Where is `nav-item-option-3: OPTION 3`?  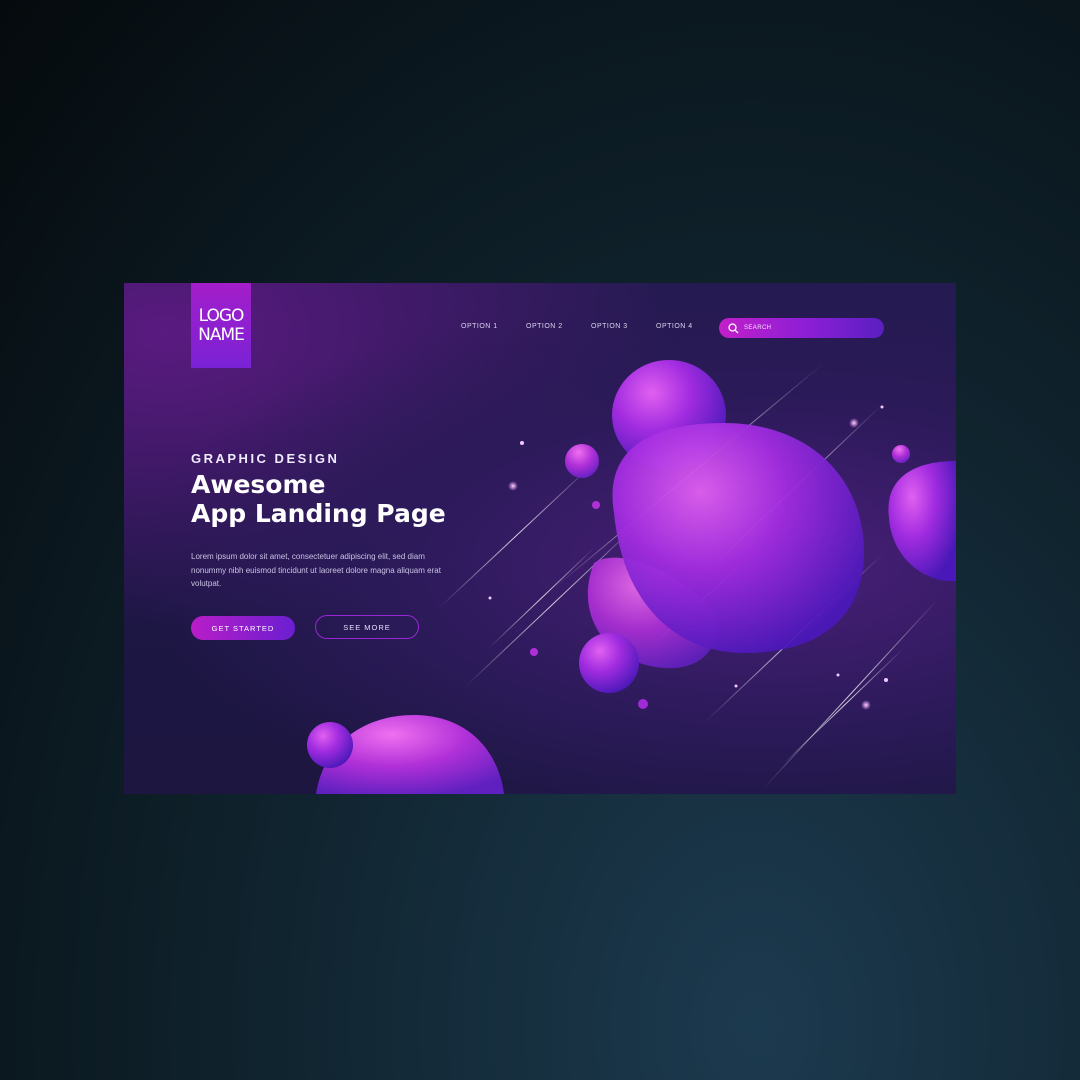 nav-item-option-3: OPTION 3 is located at coordinates (623, 326).